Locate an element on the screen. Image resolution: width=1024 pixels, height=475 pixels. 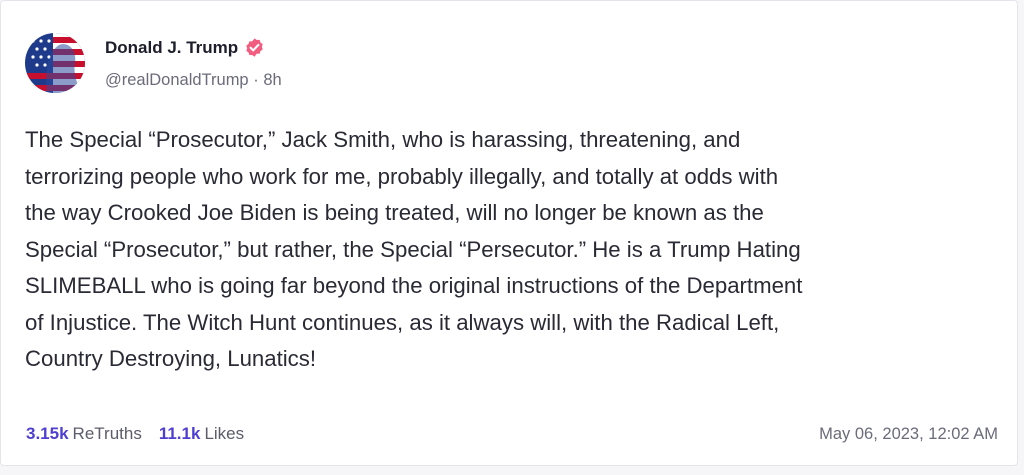
author-handle: @realDonaldTrump is located at coordinates (177, 80).